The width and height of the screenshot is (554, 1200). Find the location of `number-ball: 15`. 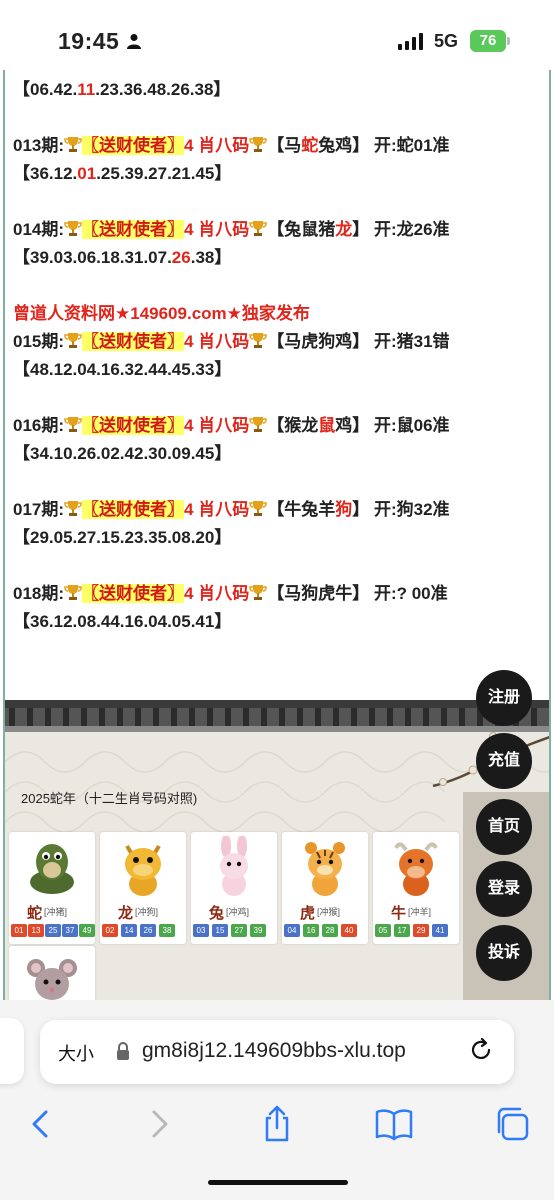

number-ball: 15 is located at coordinates (220, 930).